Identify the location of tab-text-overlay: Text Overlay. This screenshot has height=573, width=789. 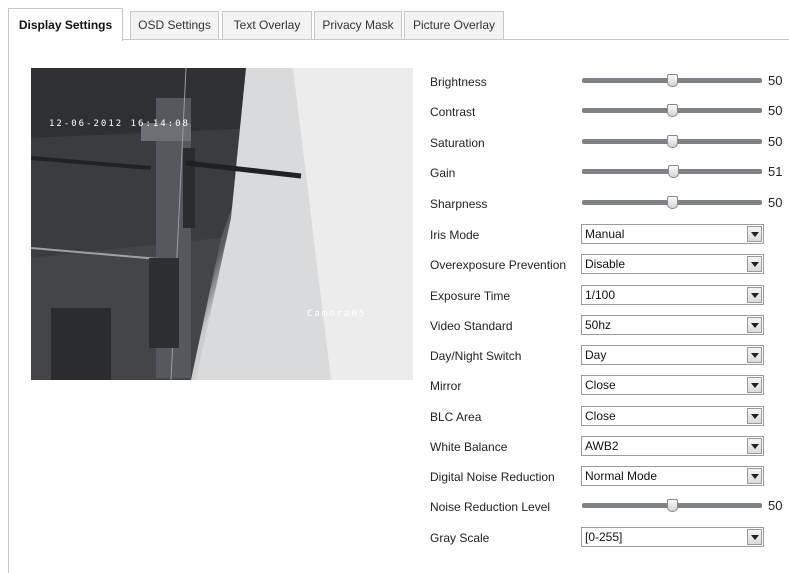
(267, 25).